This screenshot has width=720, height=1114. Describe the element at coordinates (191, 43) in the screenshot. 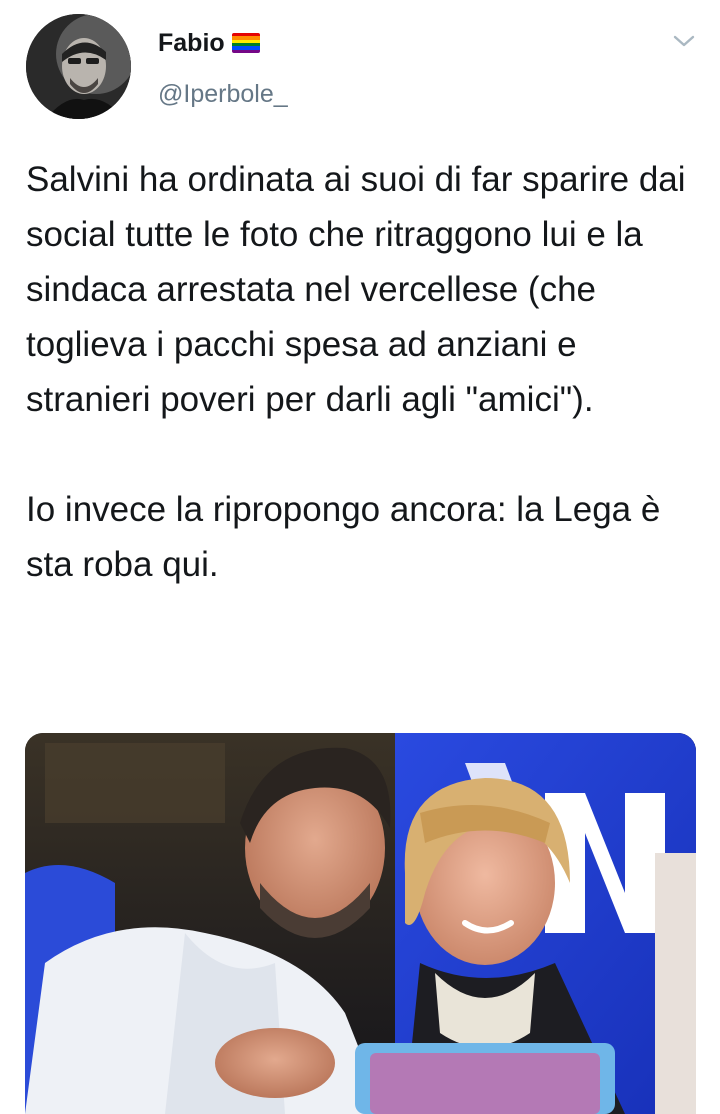

I see `author-display-name: Fabio` at that location.